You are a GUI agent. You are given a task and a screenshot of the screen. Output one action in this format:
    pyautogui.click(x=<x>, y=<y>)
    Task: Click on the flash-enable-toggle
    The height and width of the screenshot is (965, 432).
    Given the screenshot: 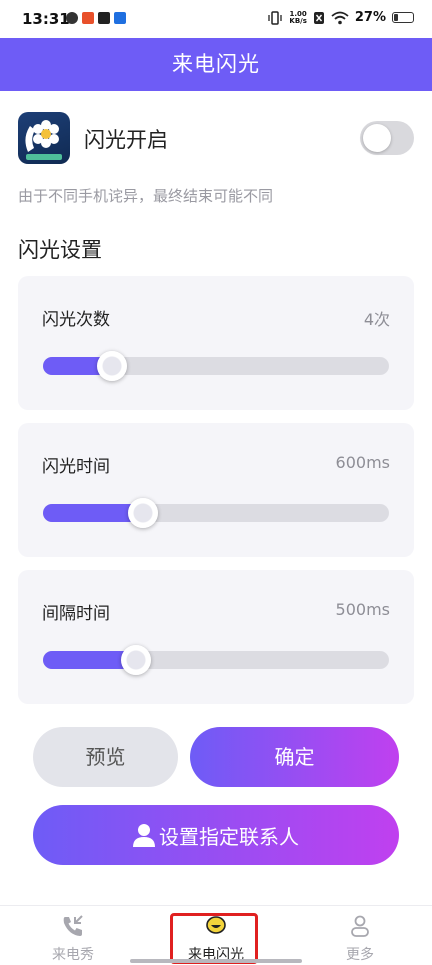 What is the action you would take?
    pyautogui.click(x=387, y=138)
    